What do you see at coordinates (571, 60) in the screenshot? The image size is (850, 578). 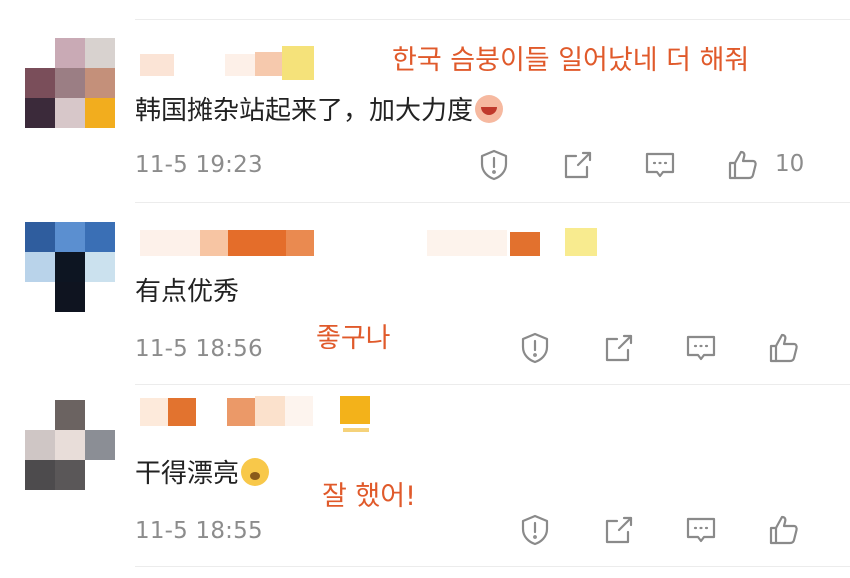 I see `annotation-text: 한국 슴붕이들 일어났네 더 해줘` at bounding box center [571, 60].